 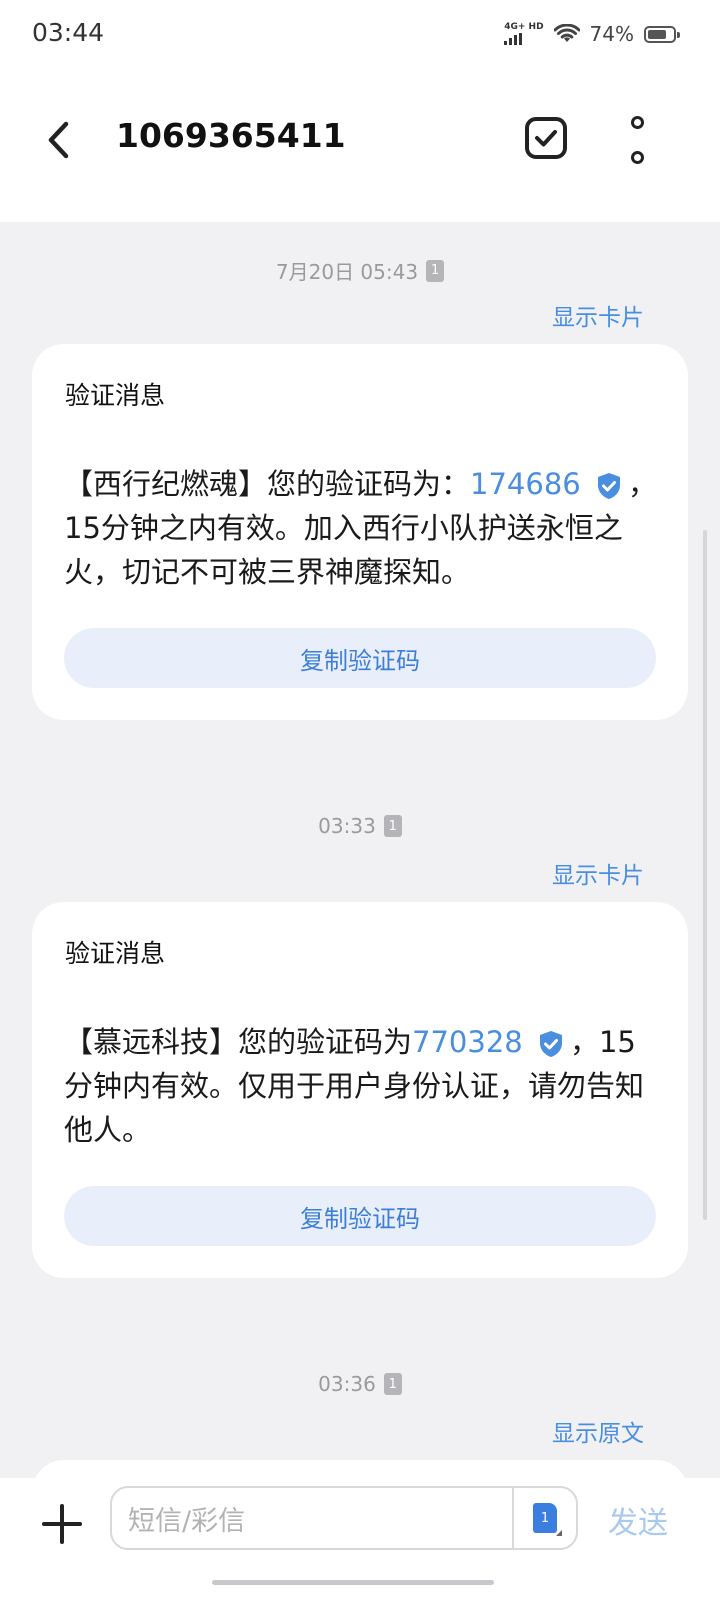 What do you see at coordinates (347, 272) in the screenshot?
I see `timestamp-text: 7月20日 05:43` at bounding box center [347, 272].